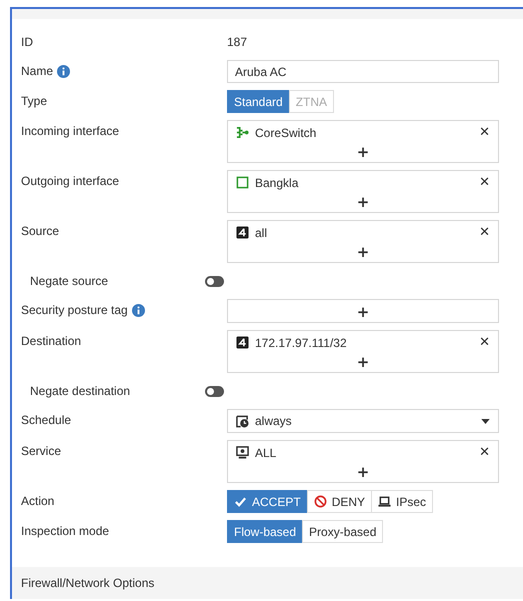  I want to click on multi-select-field: all ✕ +, so click(363, 241).